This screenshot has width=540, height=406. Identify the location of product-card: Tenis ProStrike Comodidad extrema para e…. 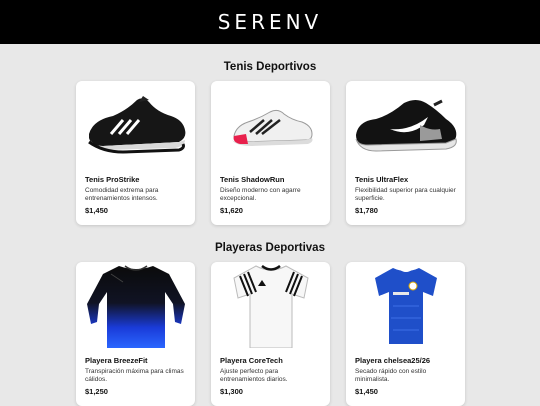
(135, 153).